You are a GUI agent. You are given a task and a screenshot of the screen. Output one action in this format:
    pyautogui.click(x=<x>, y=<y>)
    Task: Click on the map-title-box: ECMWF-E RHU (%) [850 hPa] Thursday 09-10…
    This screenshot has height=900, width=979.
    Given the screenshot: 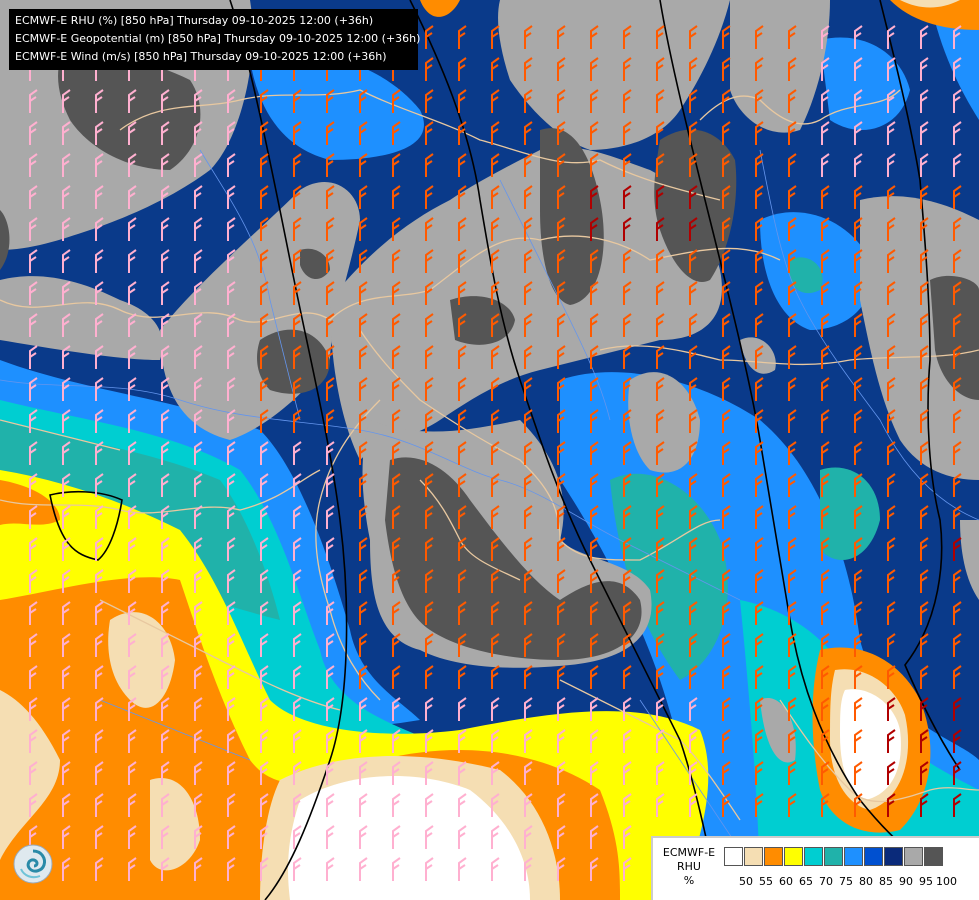 What is the action you would take?
    pyautogui.click(x=215, y=39)
    